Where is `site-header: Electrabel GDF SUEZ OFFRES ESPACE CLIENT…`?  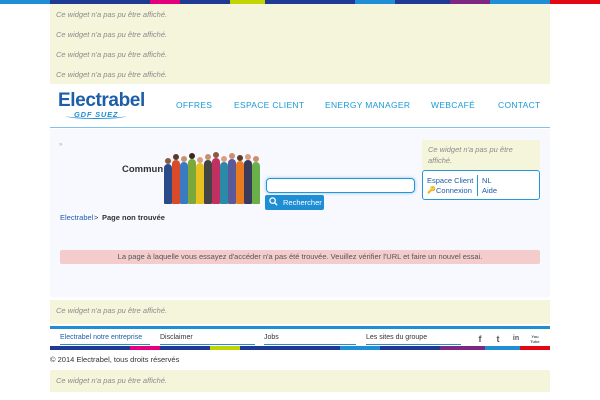 site-header: Electrabel GDF SUEZ OFFRES ESPACE CLIENT… is located at coordinates (300, 107).